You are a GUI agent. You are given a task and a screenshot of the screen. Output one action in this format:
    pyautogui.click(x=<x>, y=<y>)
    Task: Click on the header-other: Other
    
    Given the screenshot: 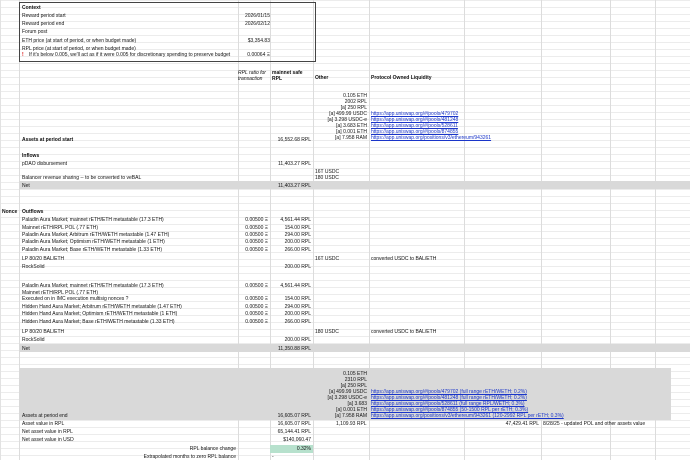 What is the action you would take?
    pyautogui.click(x=322, y=78)
    